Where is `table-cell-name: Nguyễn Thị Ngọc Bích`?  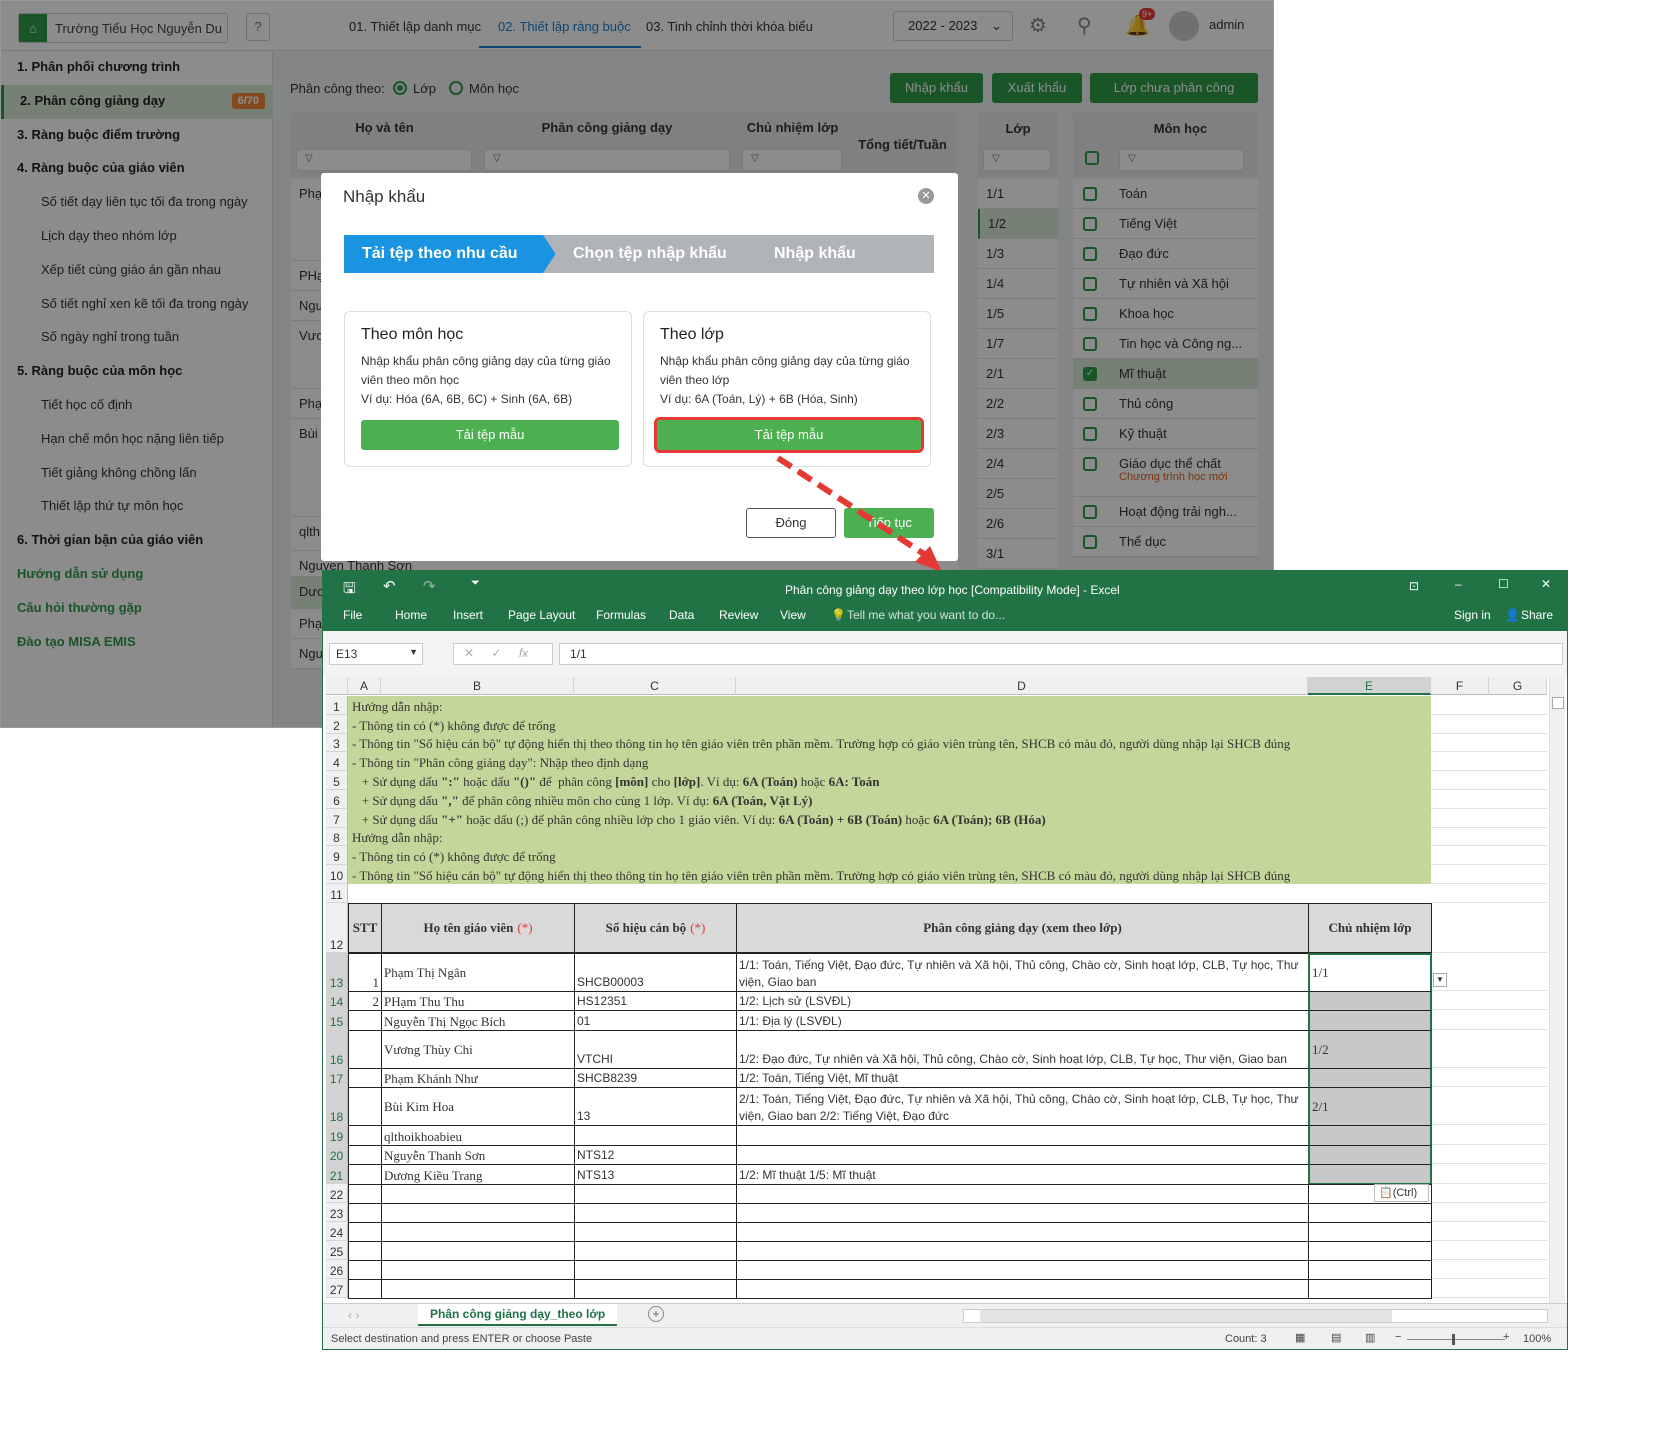 table-cell-name: Nguyễn Thị Ngọc Bích is located at coordinates (478, 1020).